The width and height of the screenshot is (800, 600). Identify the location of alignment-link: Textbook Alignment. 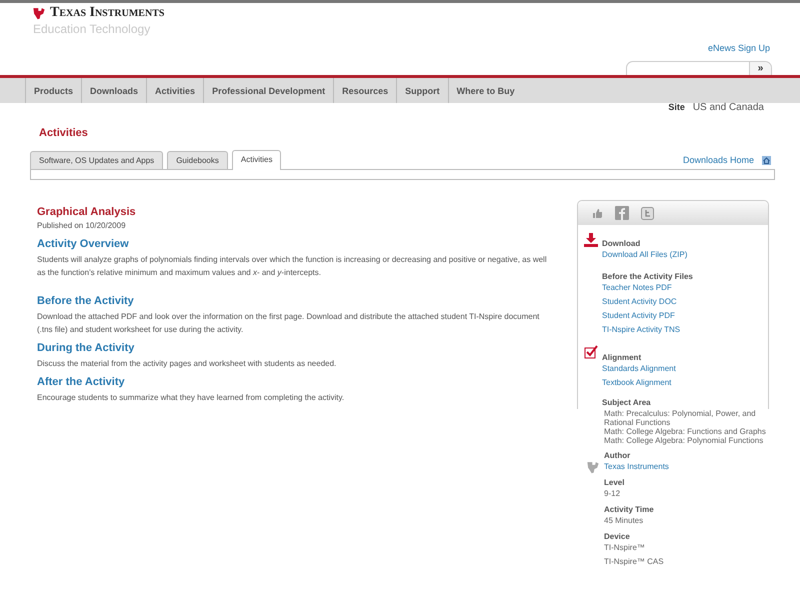
(639, 383).